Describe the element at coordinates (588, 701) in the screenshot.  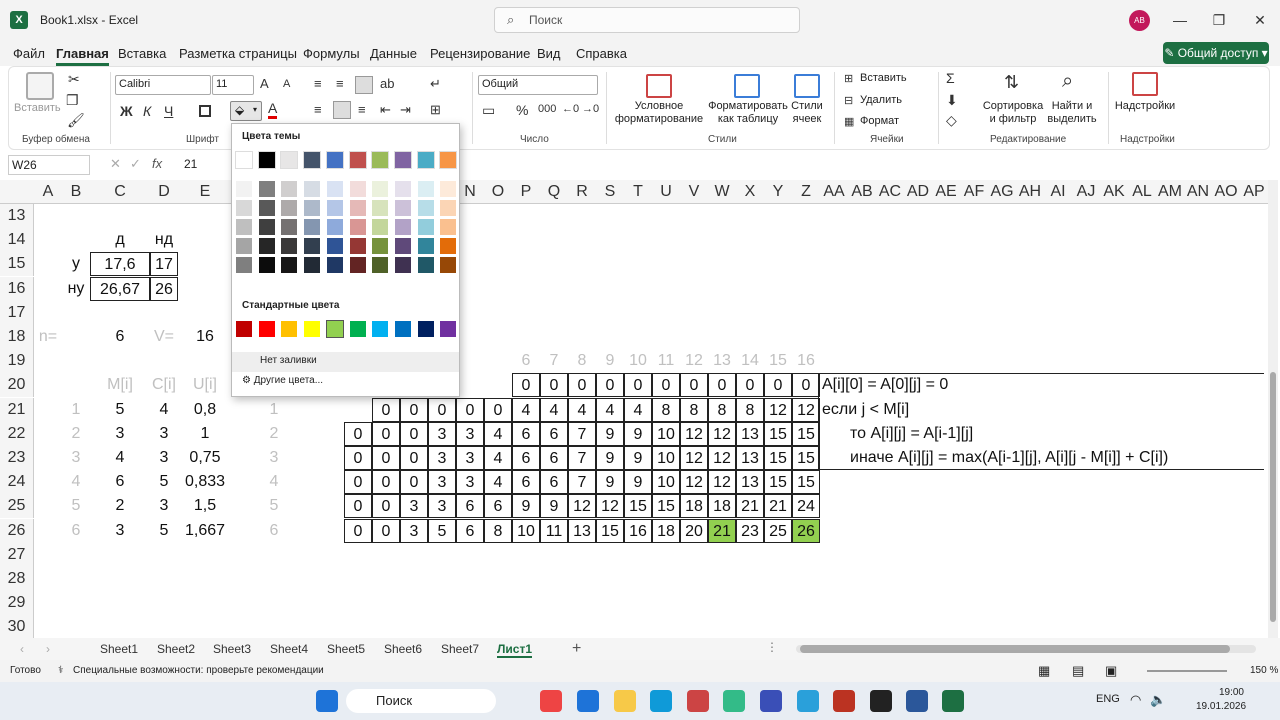
I see `store-icon` at that location.